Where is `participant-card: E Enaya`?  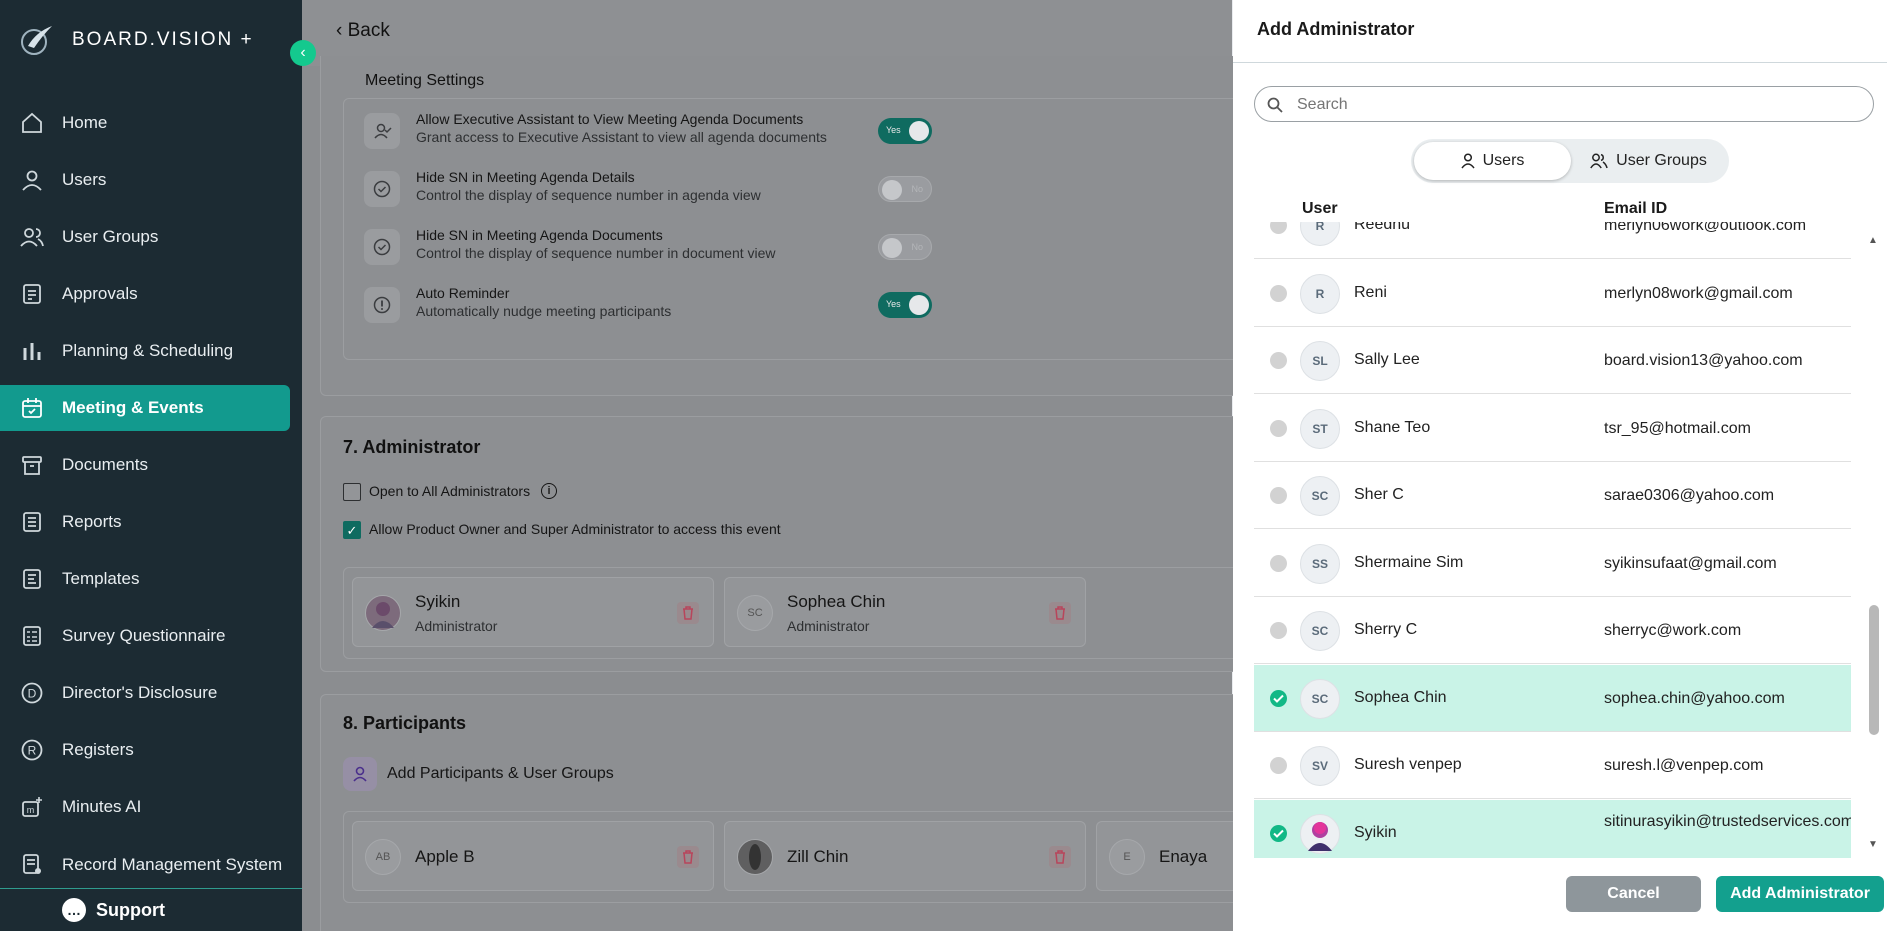
participant-card: E Enaya is located at coordinates (1171, 856).